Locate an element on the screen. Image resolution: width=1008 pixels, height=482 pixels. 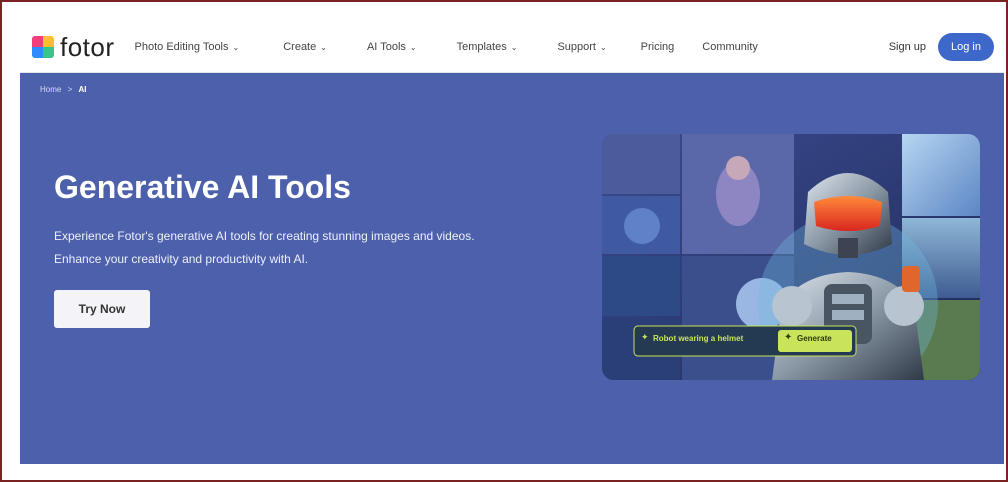
breadcrumb: Home > AI is located at coordinates (63, 89).